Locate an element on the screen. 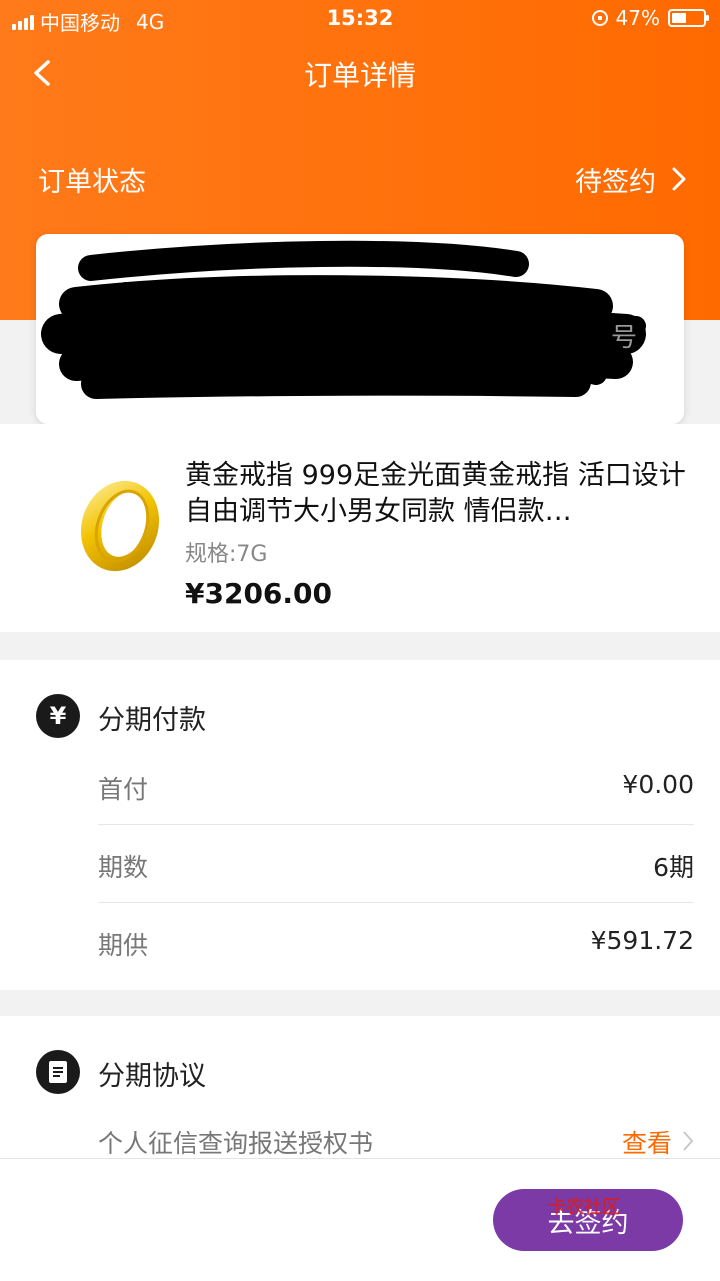  installment-title: 分期付款 is located at coordinates (152, 720).